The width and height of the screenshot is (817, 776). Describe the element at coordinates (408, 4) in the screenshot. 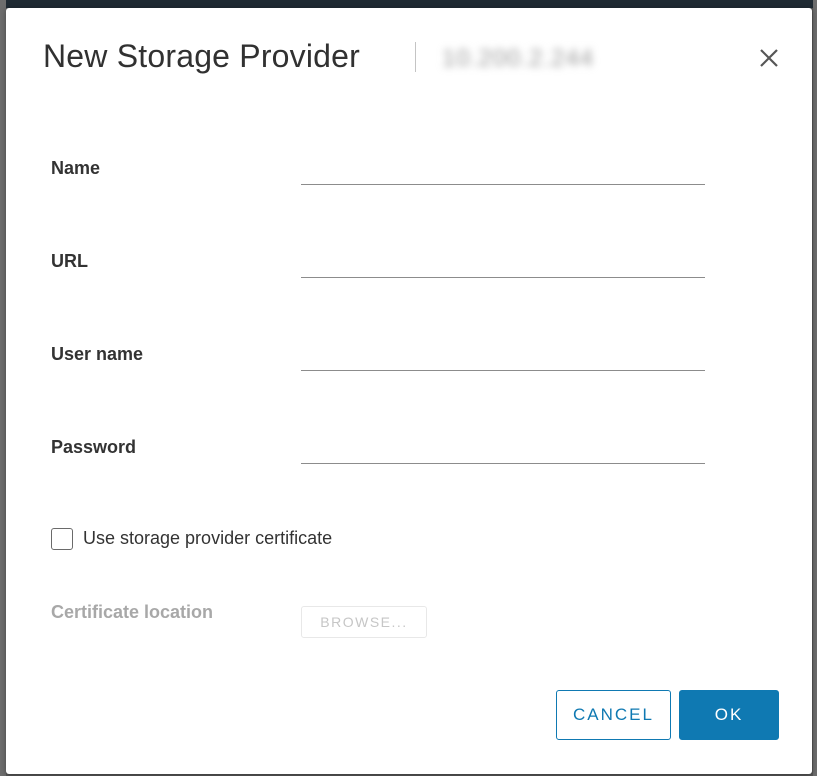

I see `backdrop-header` at that location.